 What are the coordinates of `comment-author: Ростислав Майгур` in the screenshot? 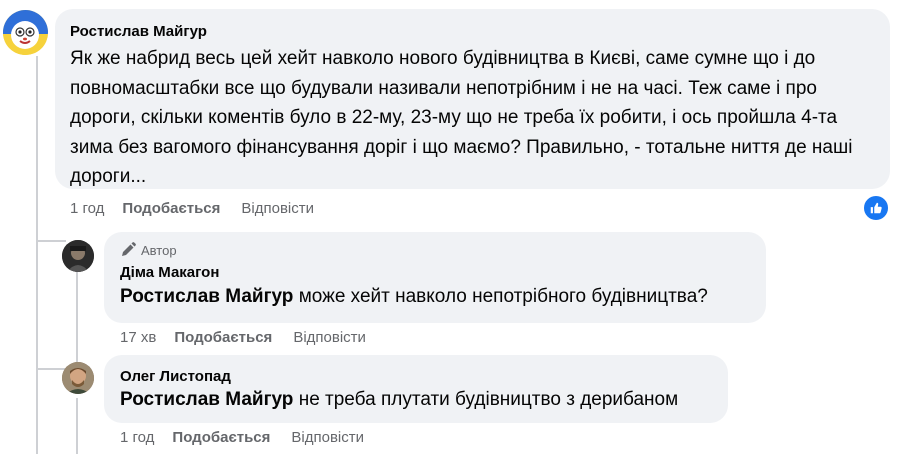 It's located at (472, 32).